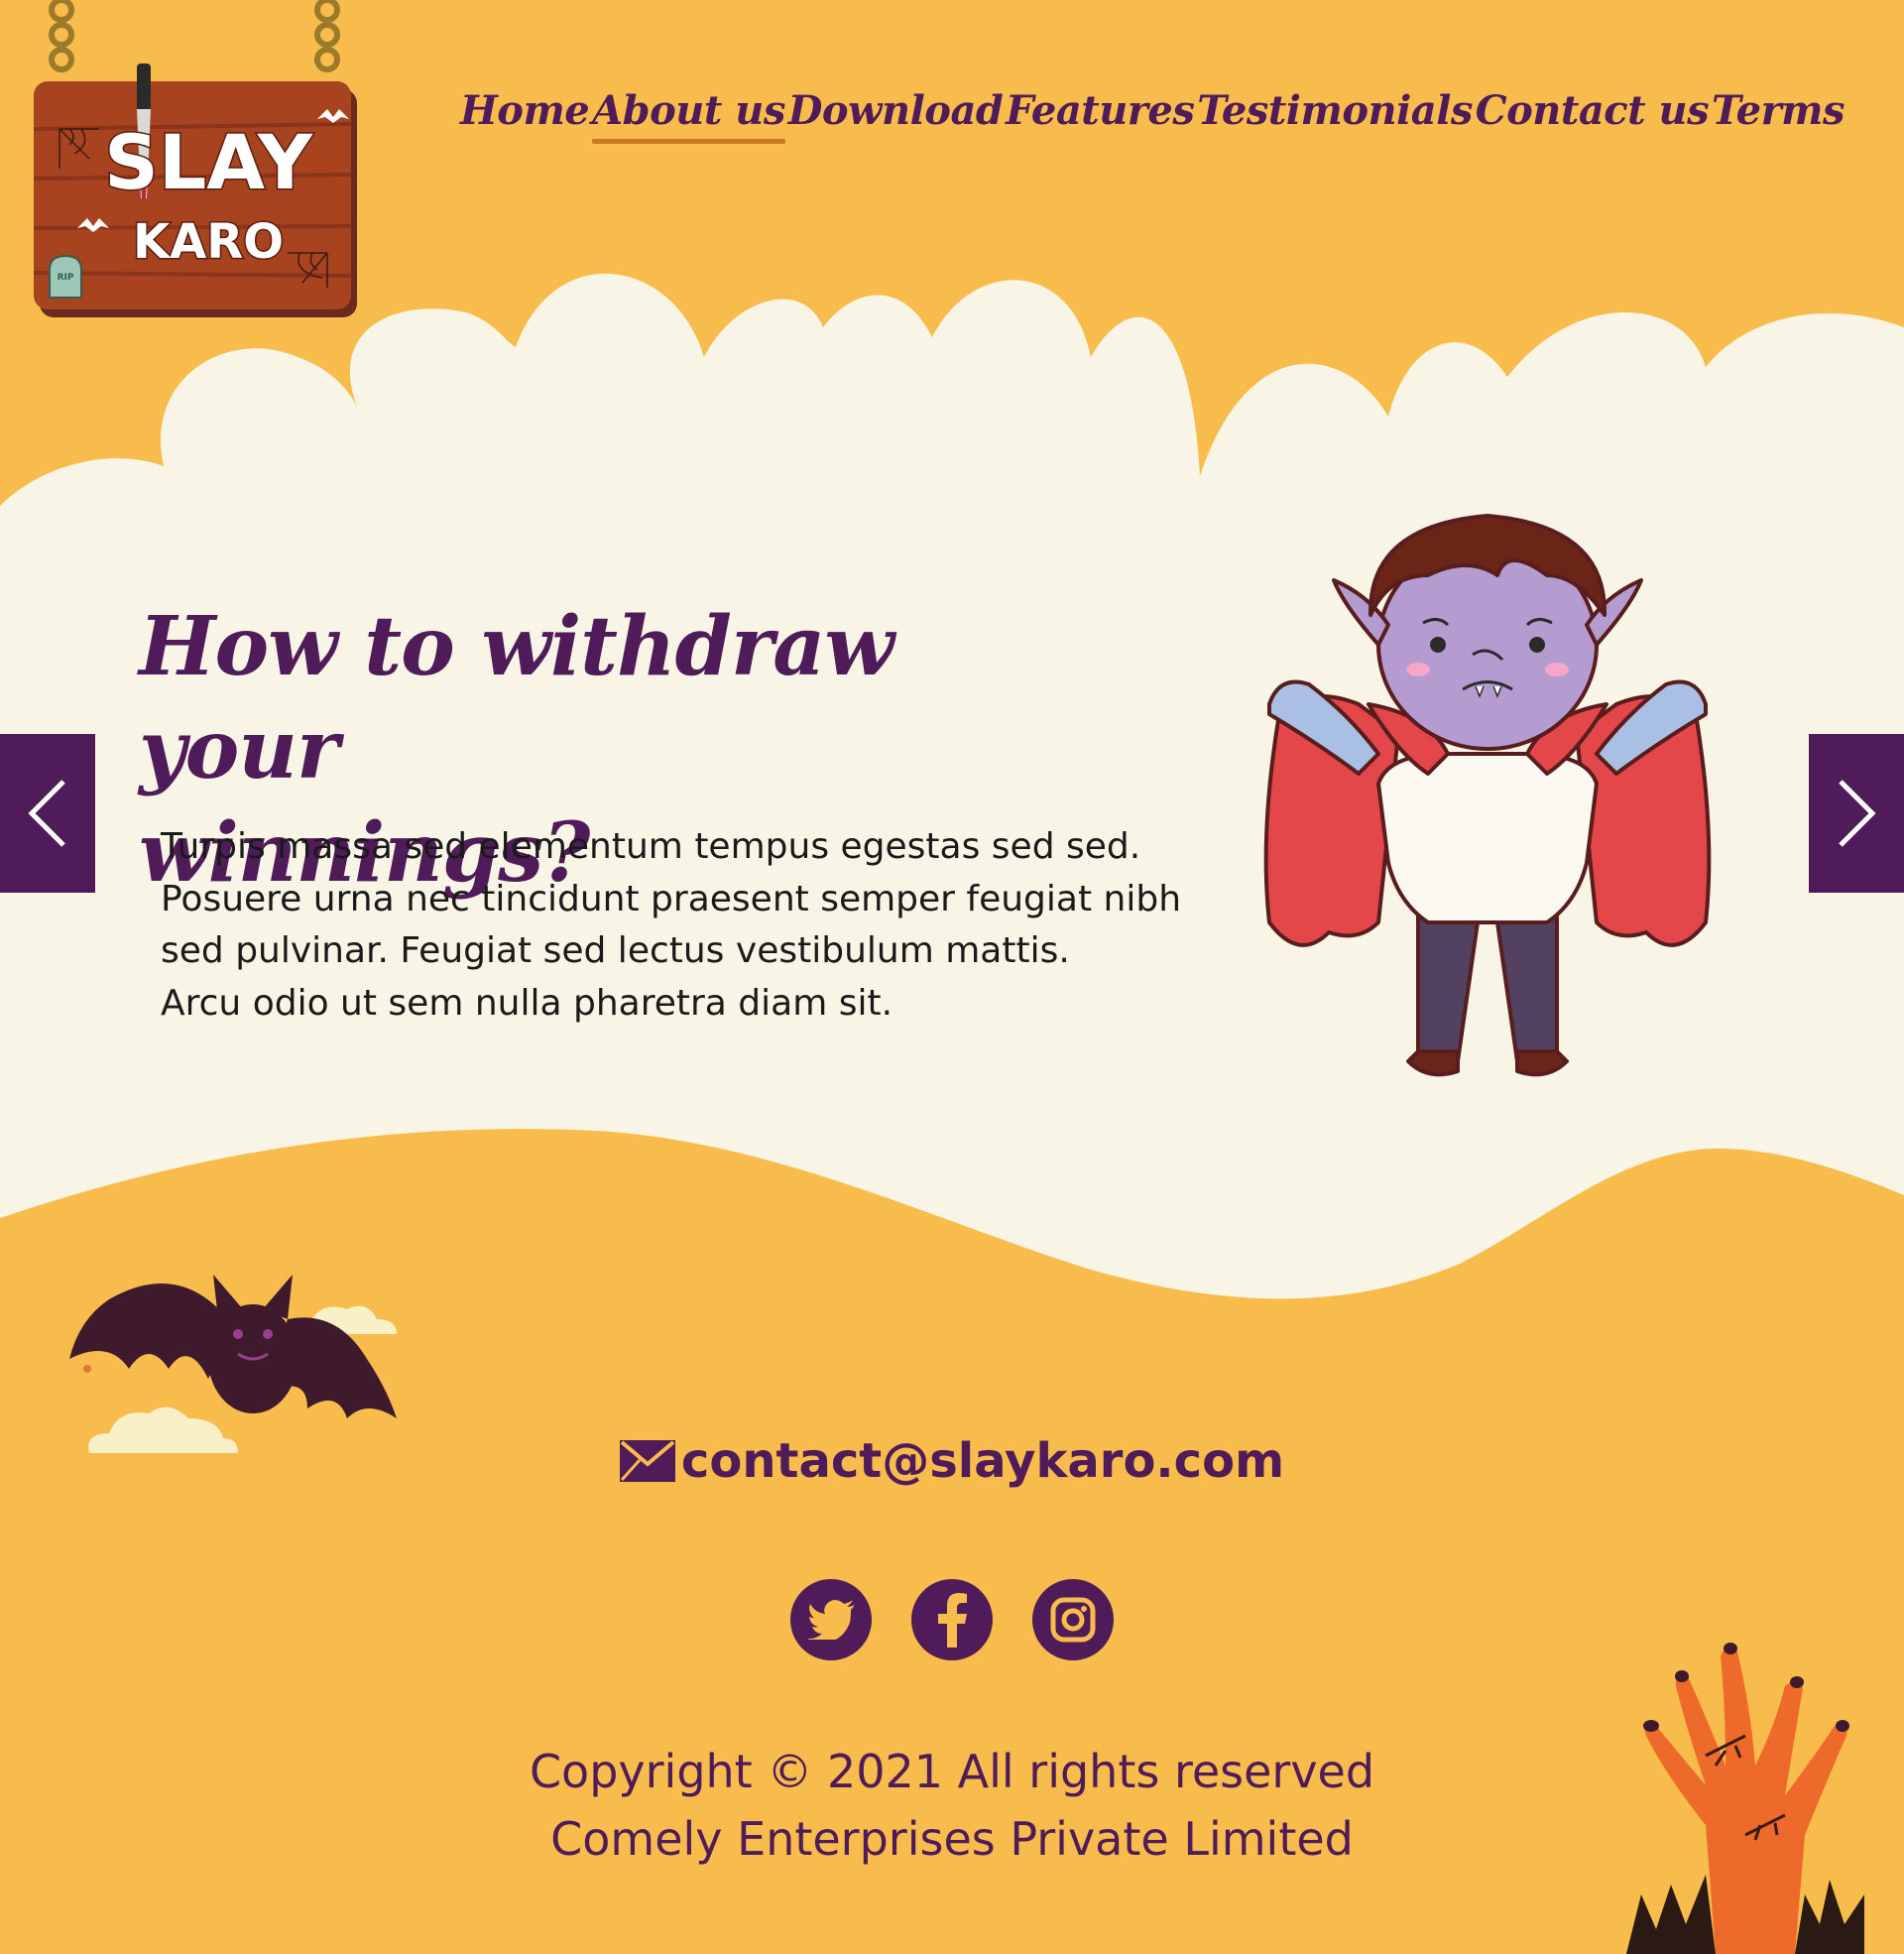  What do you see at coordinates (952, 1771) in the screenshot?
I see `copyright-line1: Copyright © 2021 All rights reserved` at bounding box center [952, 1771].